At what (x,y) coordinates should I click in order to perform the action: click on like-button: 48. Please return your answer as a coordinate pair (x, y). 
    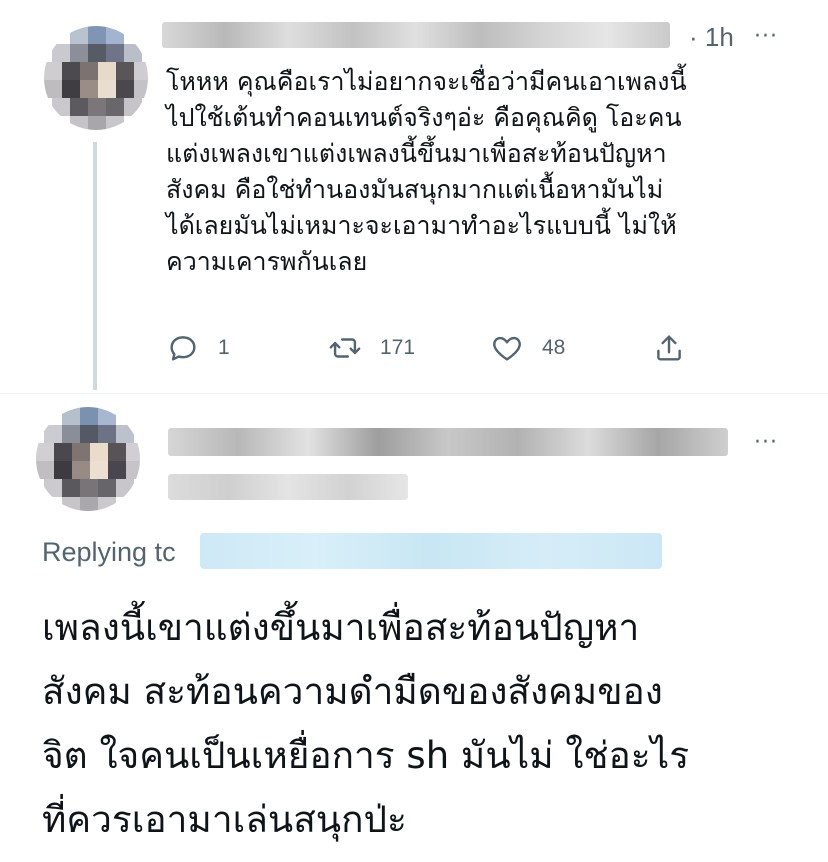
    Looking at the image, I should click on (527, 348).